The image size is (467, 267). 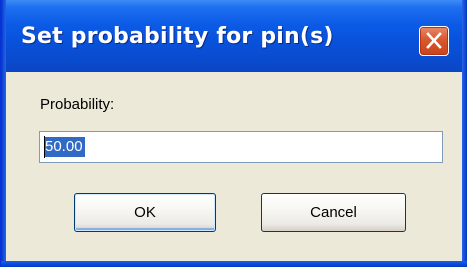 What do you see at coordinates (241, 147) in the screenshot?
I see `probability-input: 50.00` at bounding box center [241, 147].